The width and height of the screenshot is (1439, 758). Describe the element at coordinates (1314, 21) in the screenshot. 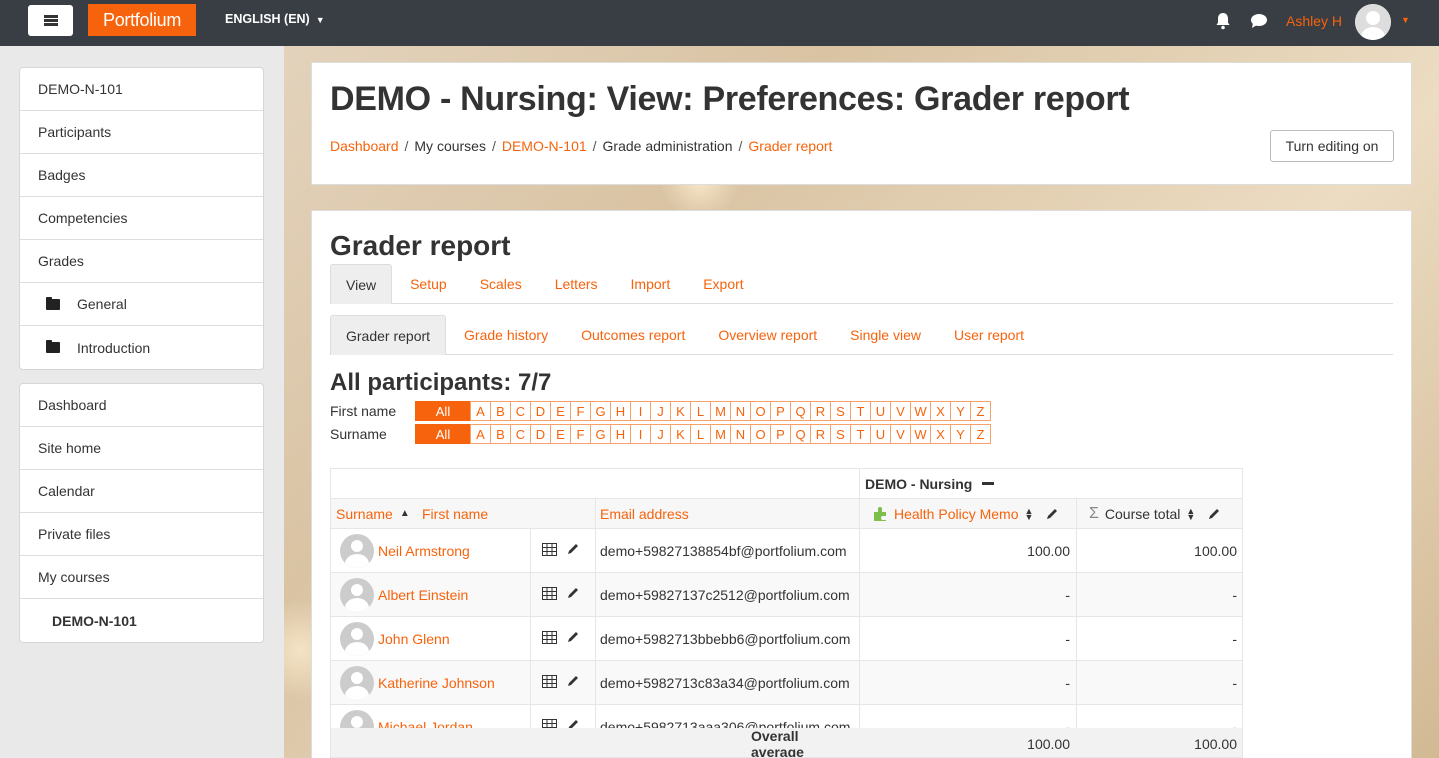

I see `user-name: Ashley H` at that location.